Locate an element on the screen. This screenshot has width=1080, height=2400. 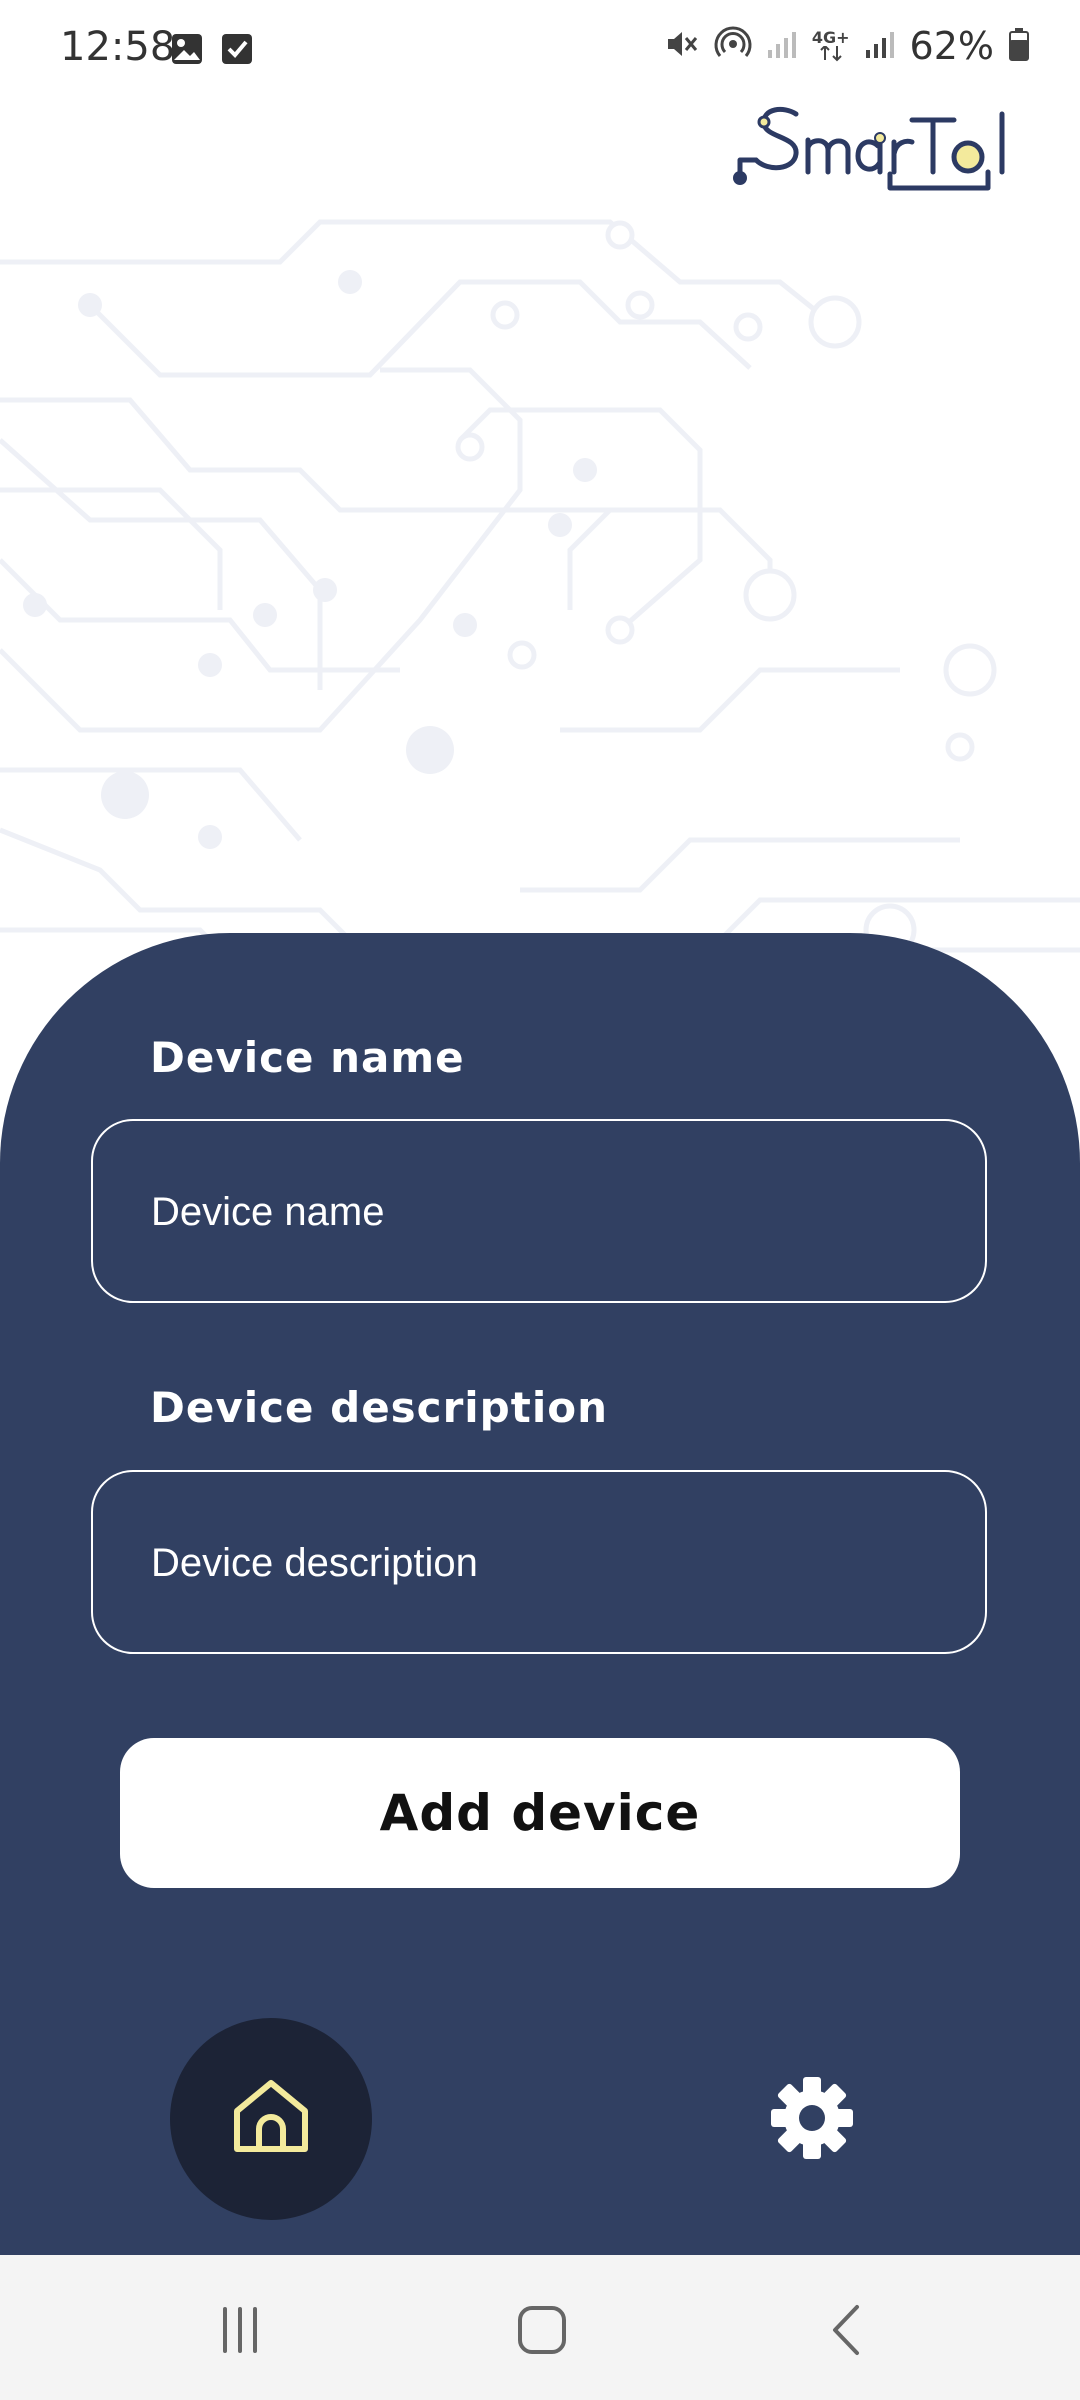
status-bar: 12:58 4G+ 62% is located at coordinates (540, 50).